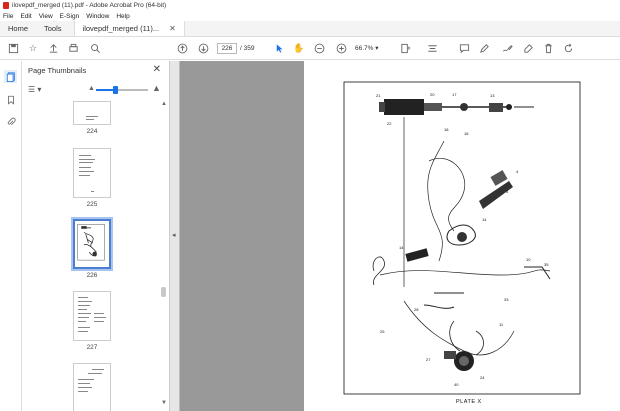 Image resolution: width=620 pixels, height=411 pixels. Describe the element at coordinates (464, 48) in the screenshot. I see `comment-icon` at that location.